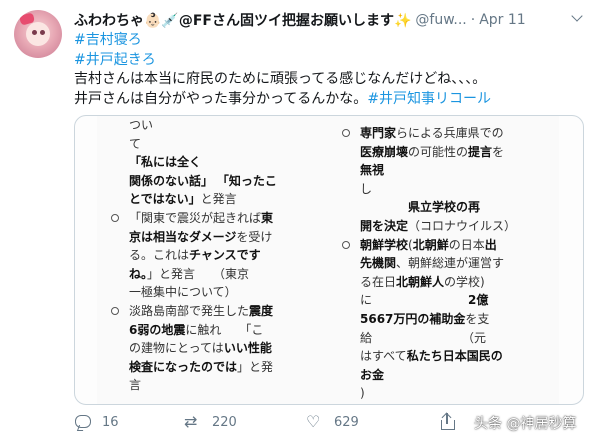 The height and width of the screenshot is (447, 599). Describe the element at coordinates (429, 99) in the screenshot. I see `hashtag-link: #井戸知事リコール` at that location.